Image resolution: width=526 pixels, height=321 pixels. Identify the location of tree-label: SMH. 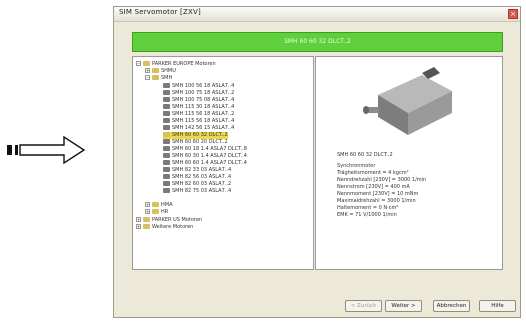
(167, 78).